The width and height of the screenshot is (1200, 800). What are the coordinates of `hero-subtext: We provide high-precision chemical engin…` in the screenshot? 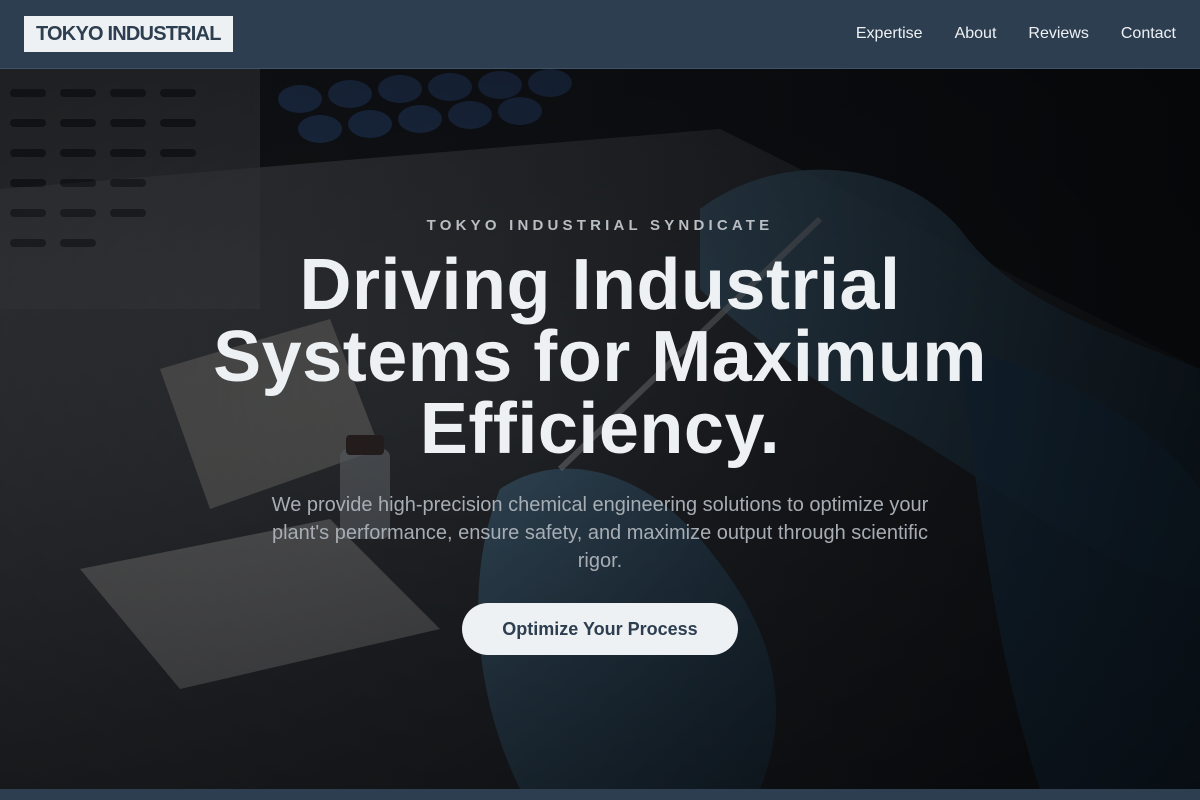 It's located at (600, 533).